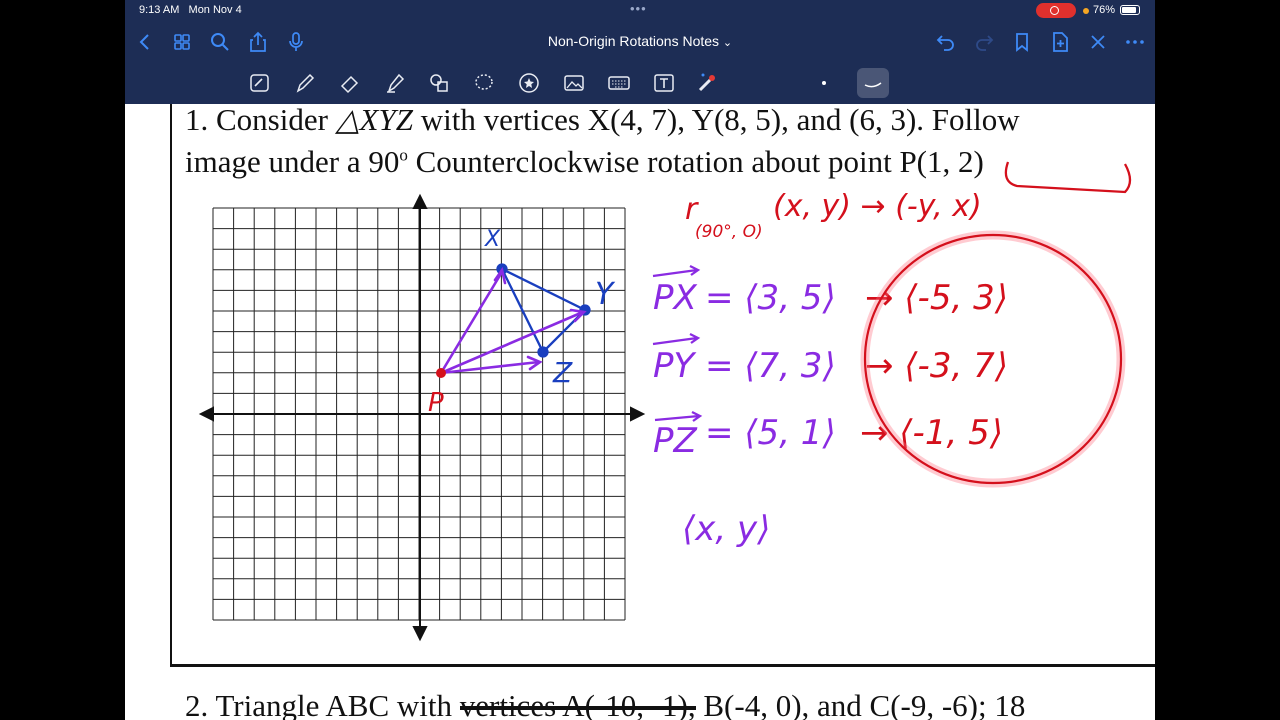 Image resolution: width=1280 pixels, height=720 pixels. What do you see at coordinates (770, 298) in the screenshot?
I see `px-vector: = ⟨3, 5⟩` at bounding box center [770, 298].